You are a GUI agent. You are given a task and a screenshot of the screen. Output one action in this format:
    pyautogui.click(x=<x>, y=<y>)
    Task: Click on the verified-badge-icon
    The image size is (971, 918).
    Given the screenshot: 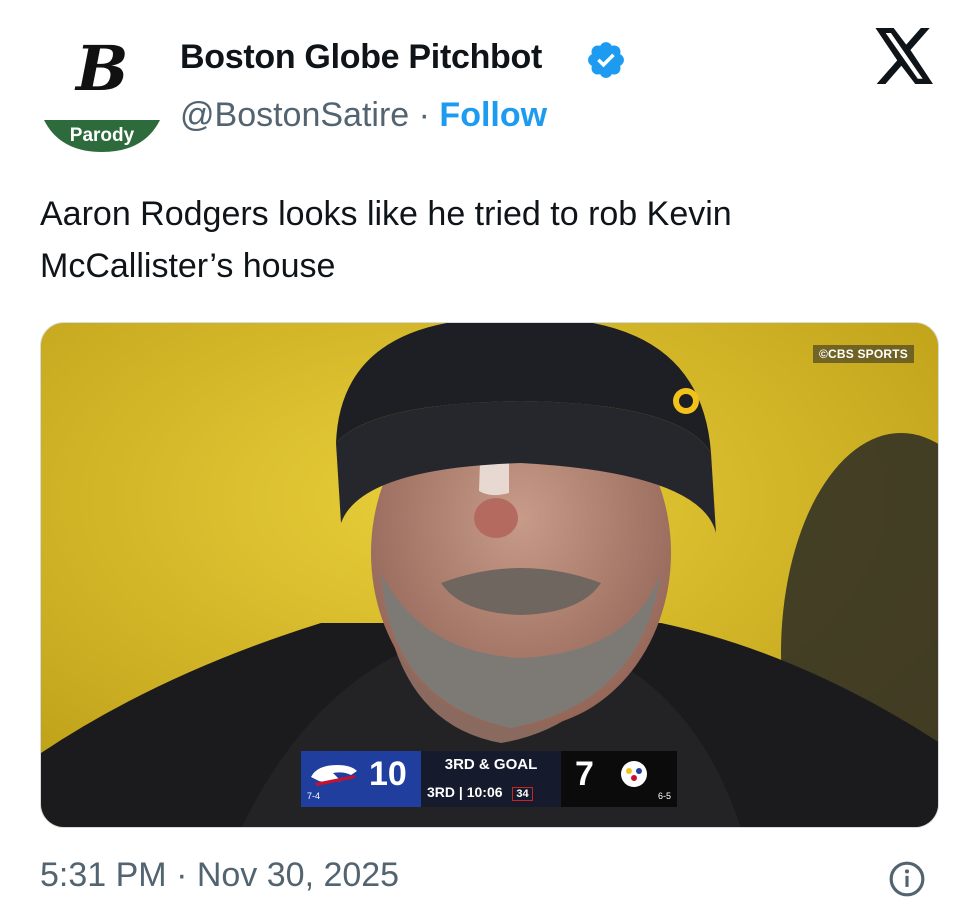 What is the action you would take?
    pyautogui.click(x=606, y=60)
    